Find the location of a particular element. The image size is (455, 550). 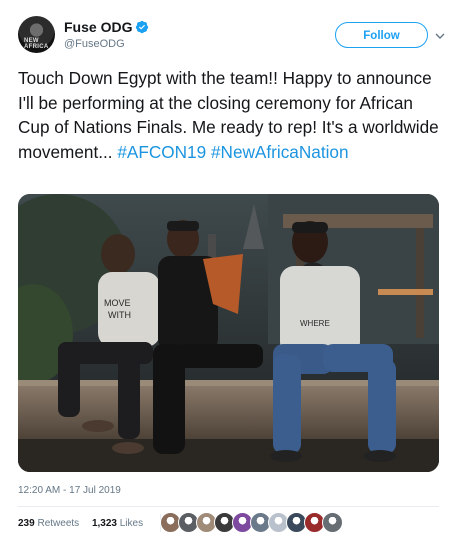

hashtag-newafricanation: #NewAfricaNation is located at coordinates (280, 152).